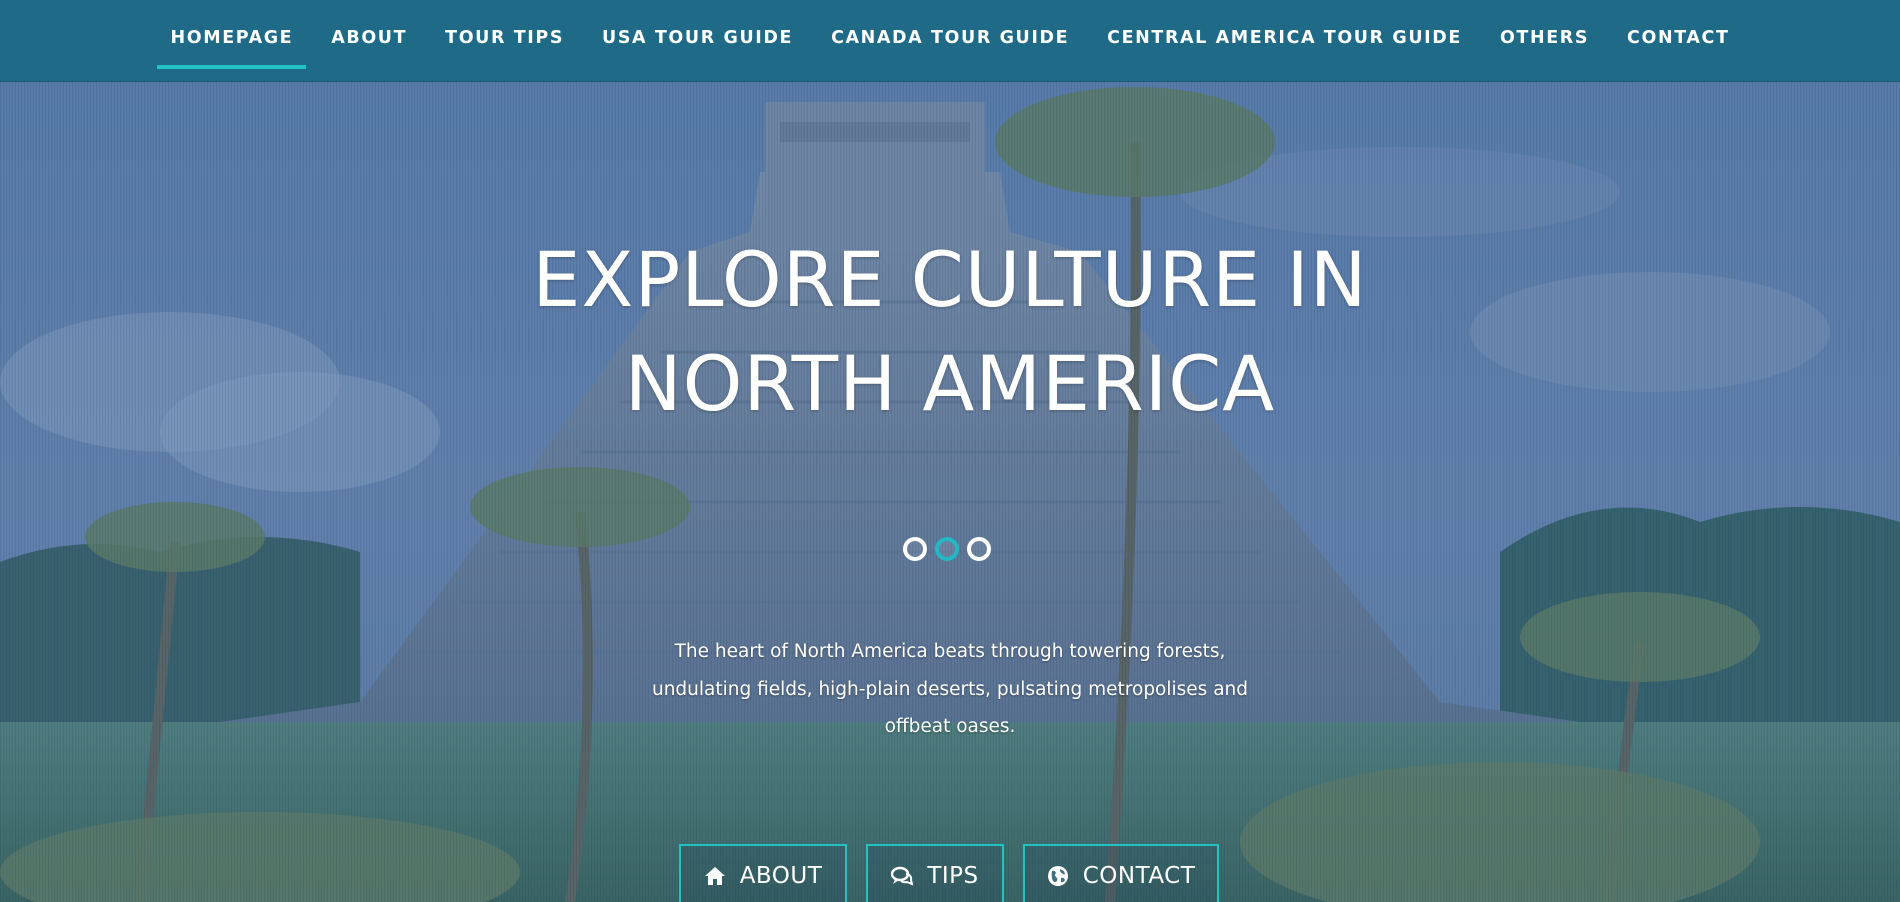 This screenshot has height=902, width=1900. Describe the element at coordinates (1139, 875) in the screenshot. I see `contact-button-label: CONTACT` at that location.